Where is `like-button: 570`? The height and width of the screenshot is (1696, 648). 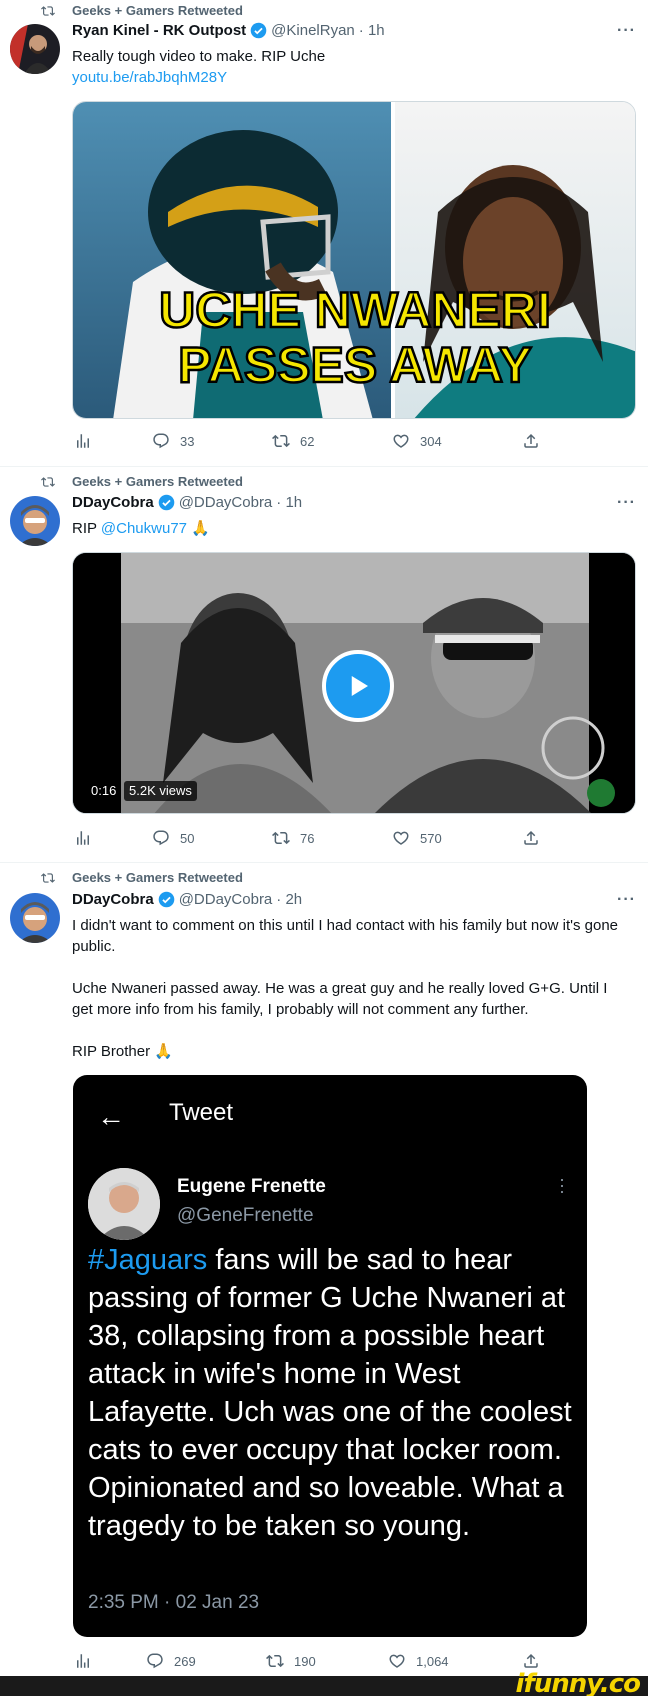
like-button: 570 is located at coordinates (417, 838).